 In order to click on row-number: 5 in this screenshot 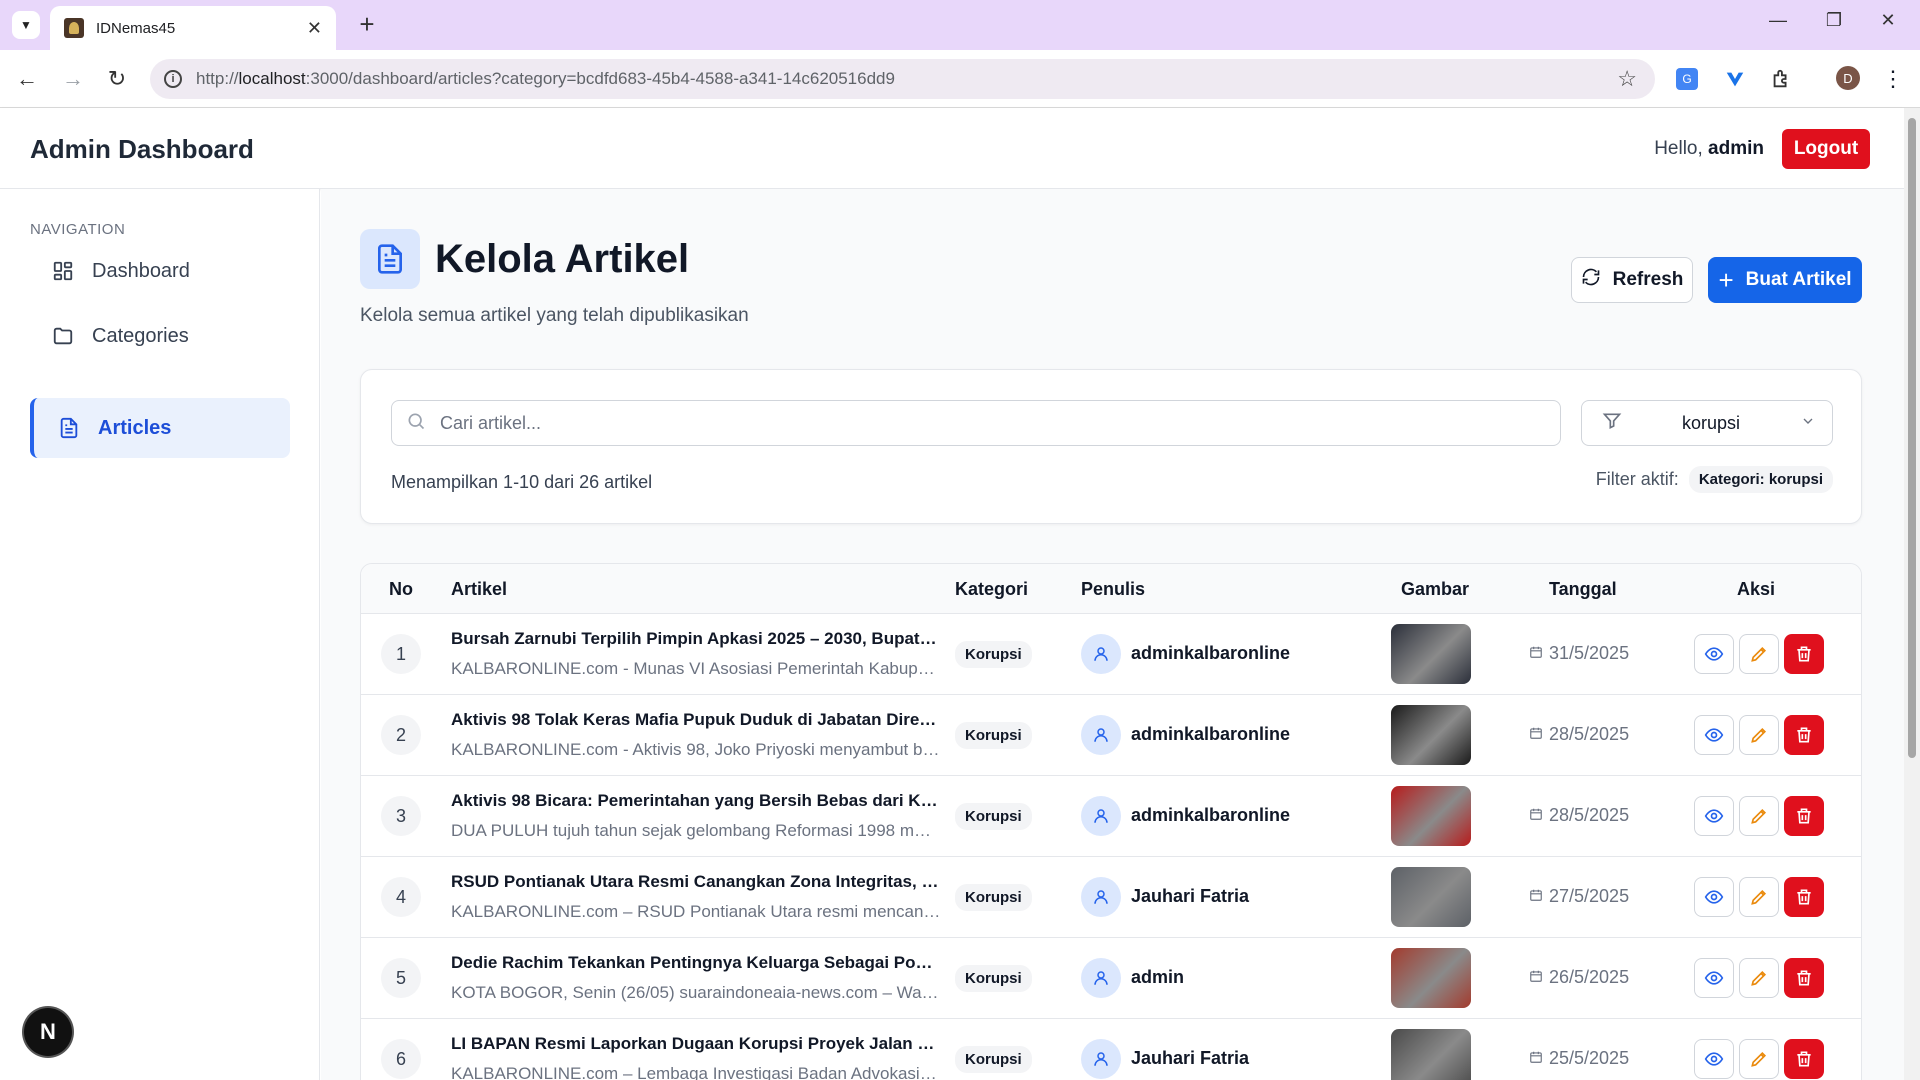, I will do `click(401, 978)`.